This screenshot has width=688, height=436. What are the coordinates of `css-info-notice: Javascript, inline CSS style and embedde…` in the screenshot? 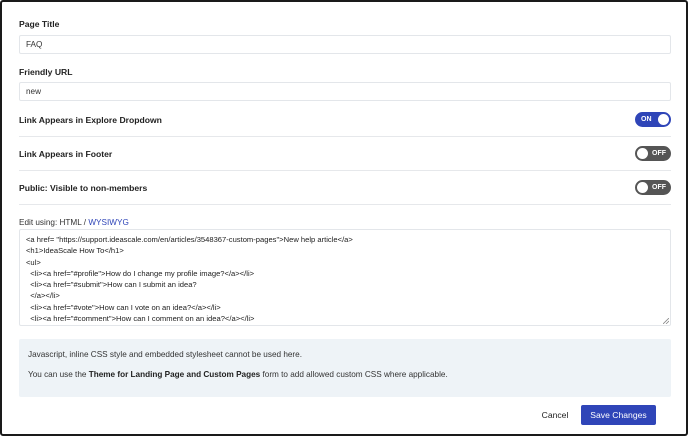 It's located at (345, 368).